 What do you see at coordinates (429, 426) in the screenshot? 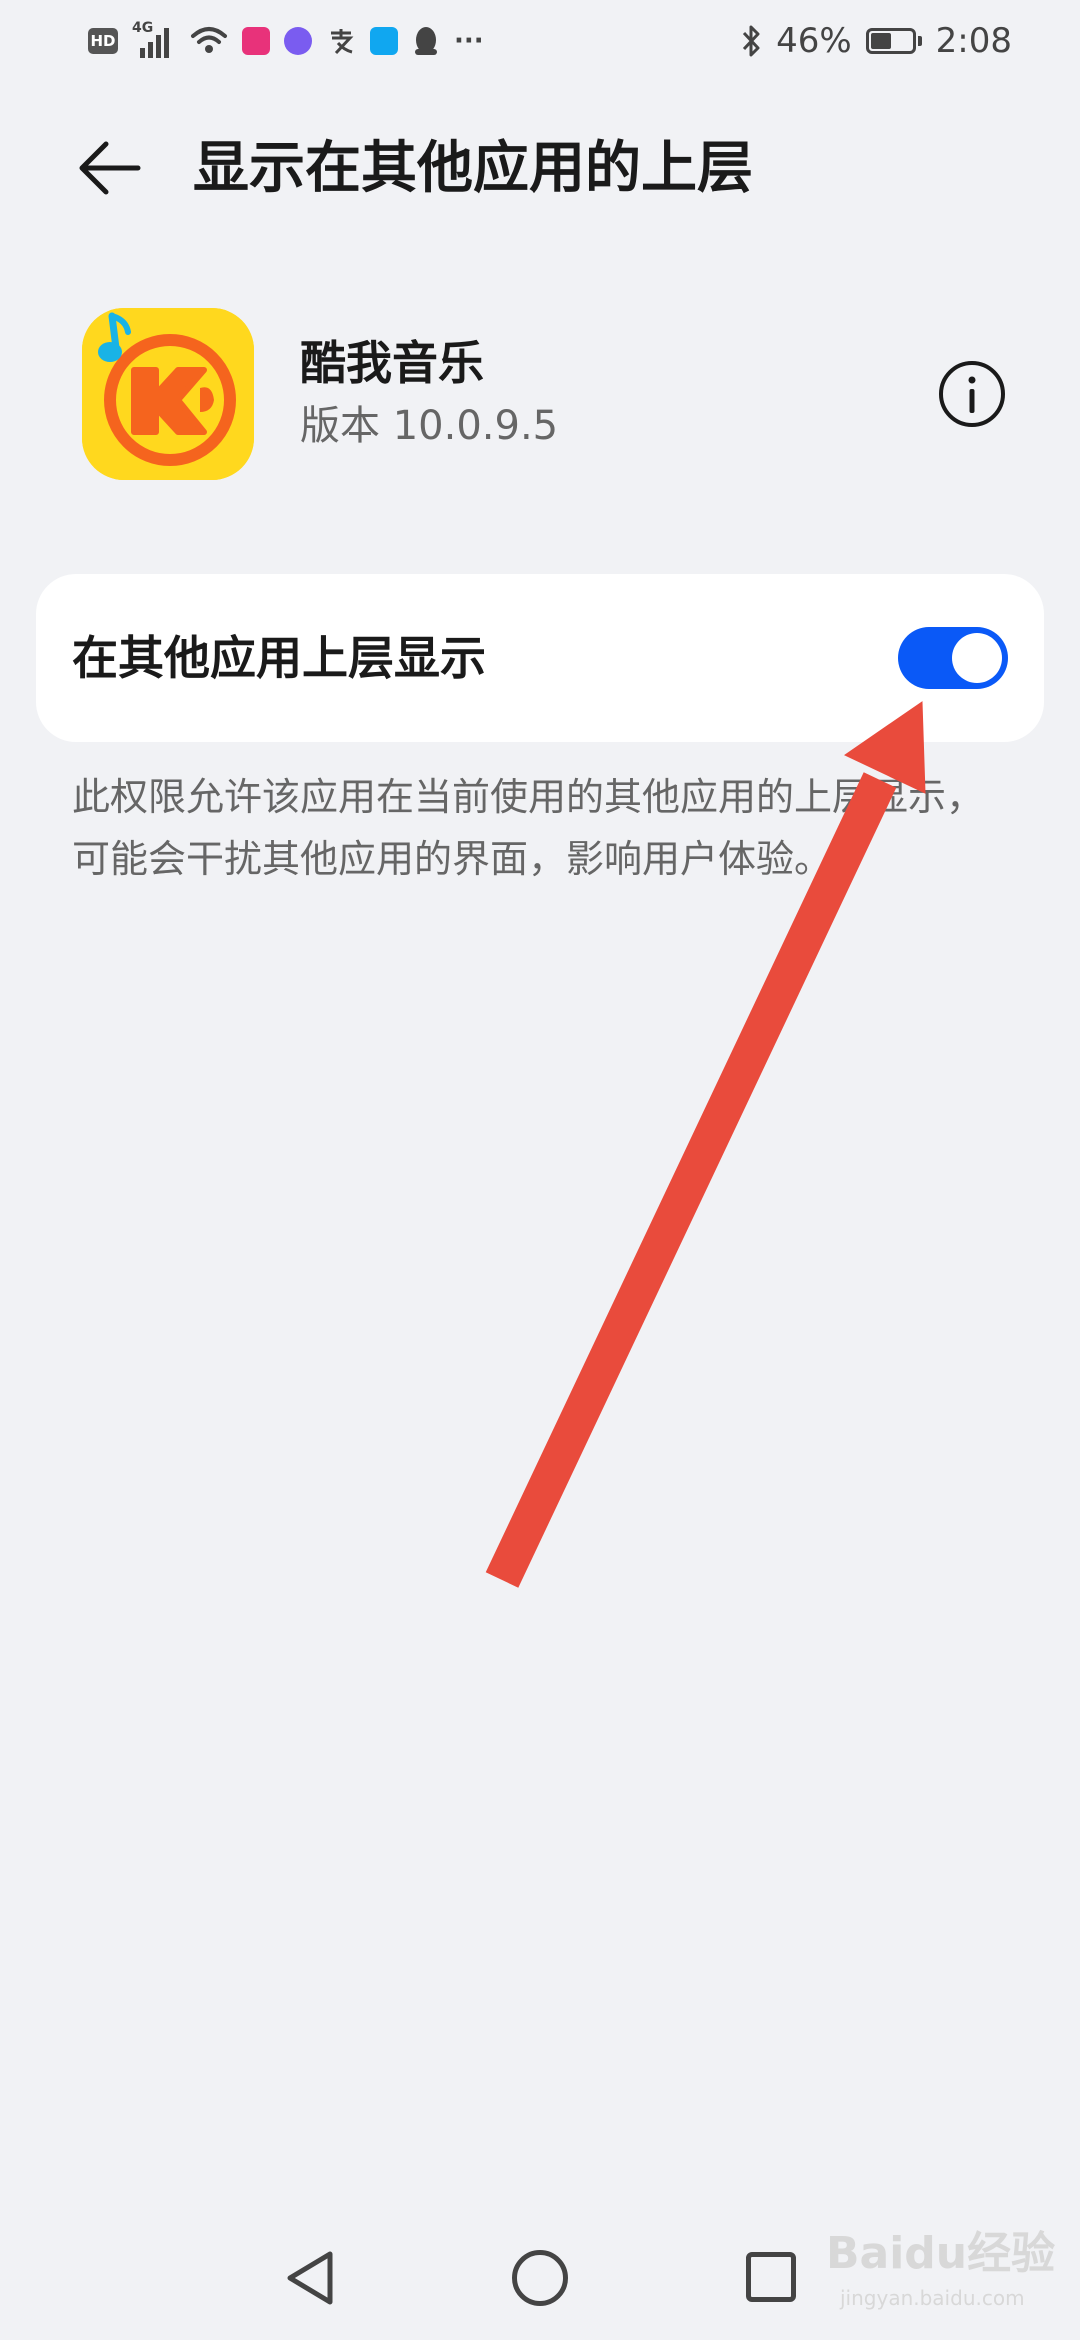
I see `app-version: 版本 10.0.9.5` at bounding box center [429, 426].